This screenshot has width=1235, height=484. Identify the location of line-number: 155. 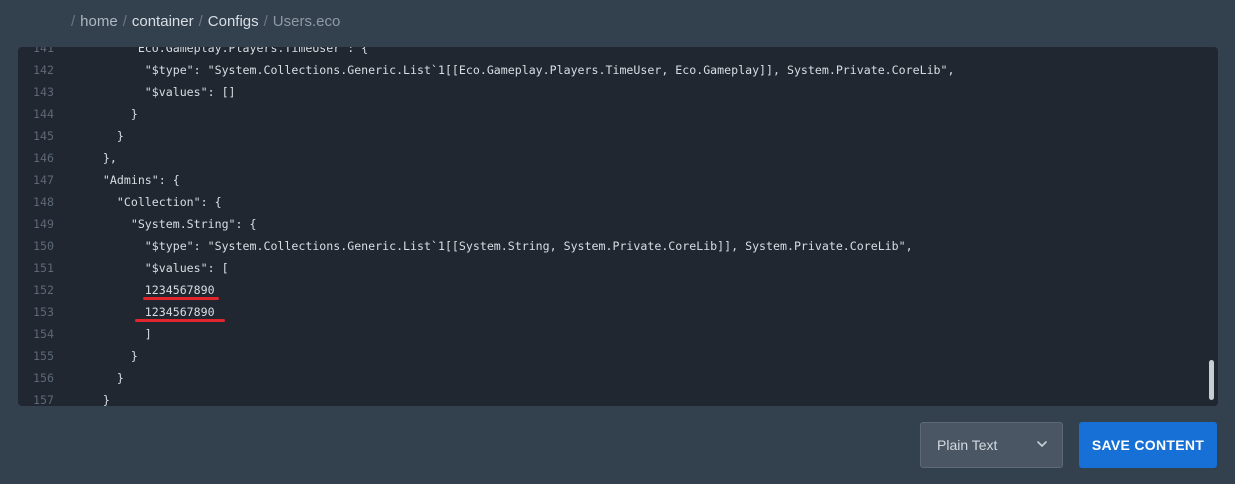
(43, 356).